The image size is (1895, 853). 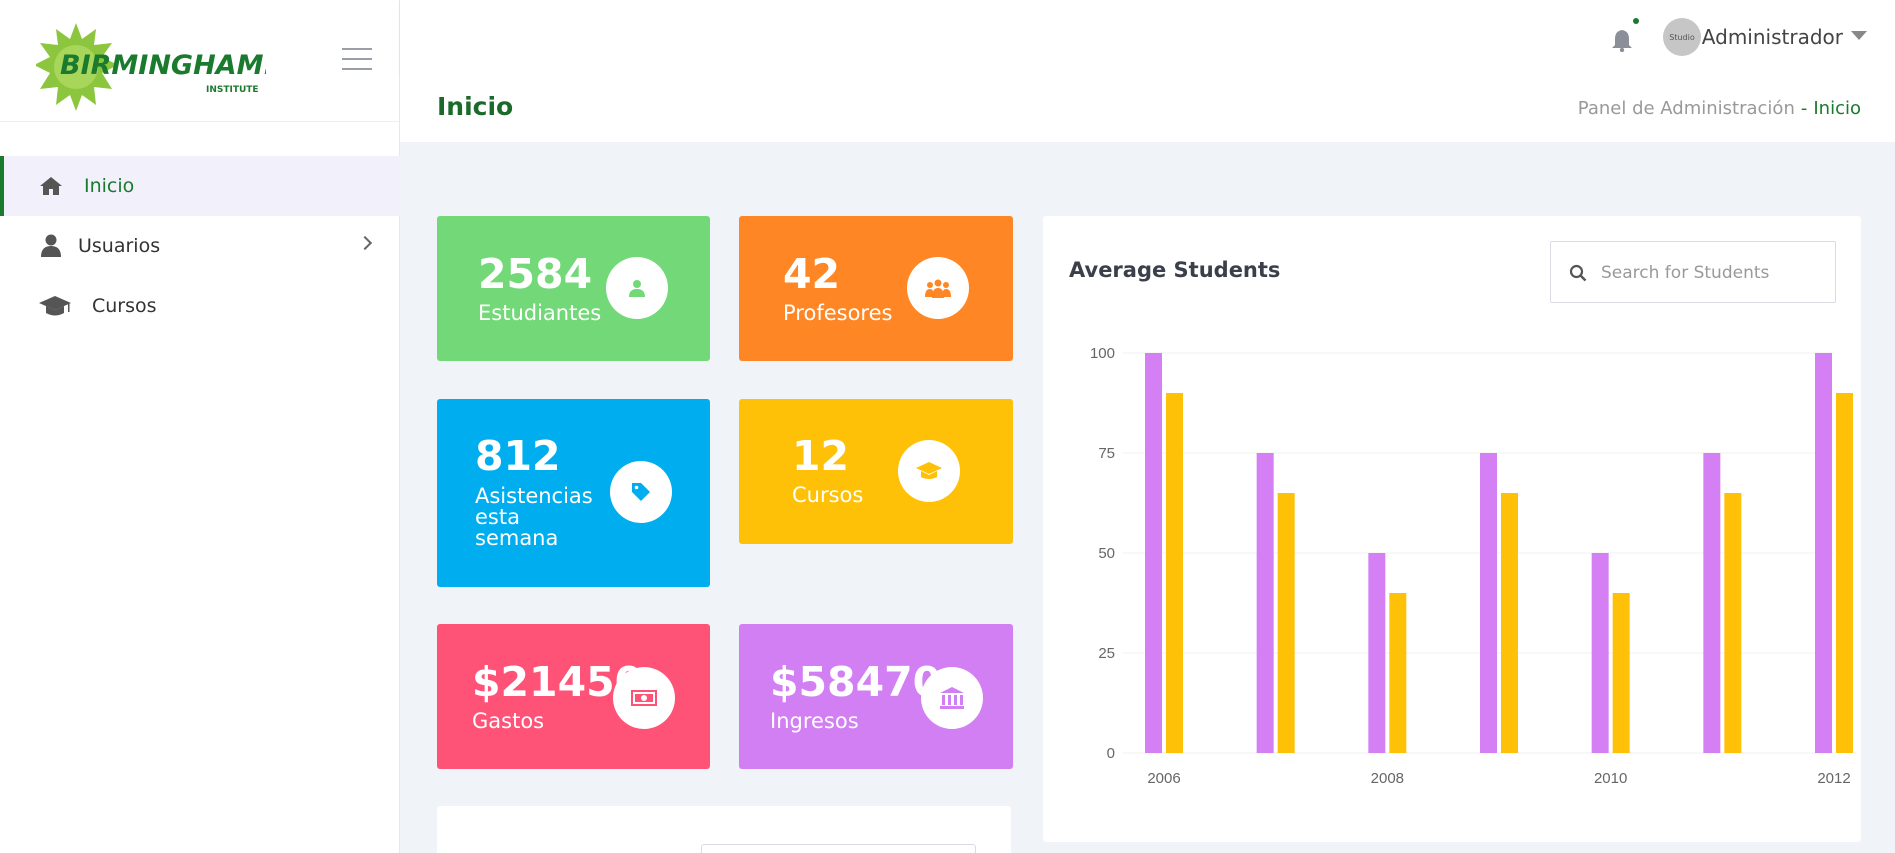 I want to click on stat-card-ingresos: $58470 Ingresos, so click(x=876, y=696).